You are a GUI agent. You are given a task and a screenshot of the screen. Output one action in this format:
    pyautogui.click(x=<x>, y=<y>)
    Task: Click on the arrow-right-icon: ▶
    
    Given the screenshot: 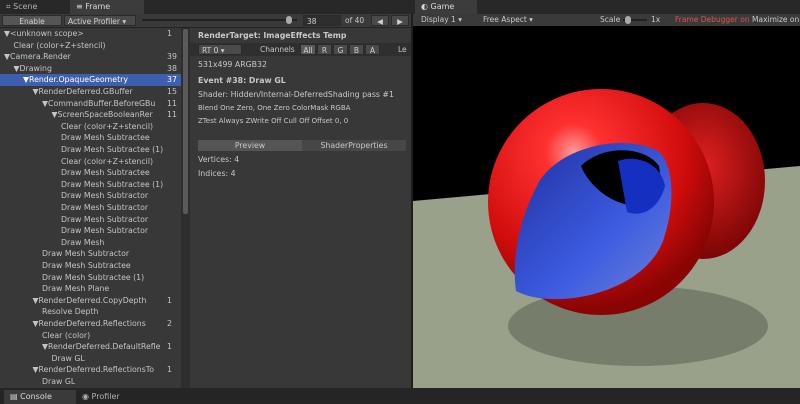 What is the action you would take?
    pyautogui.click(x=400, y=21)
    